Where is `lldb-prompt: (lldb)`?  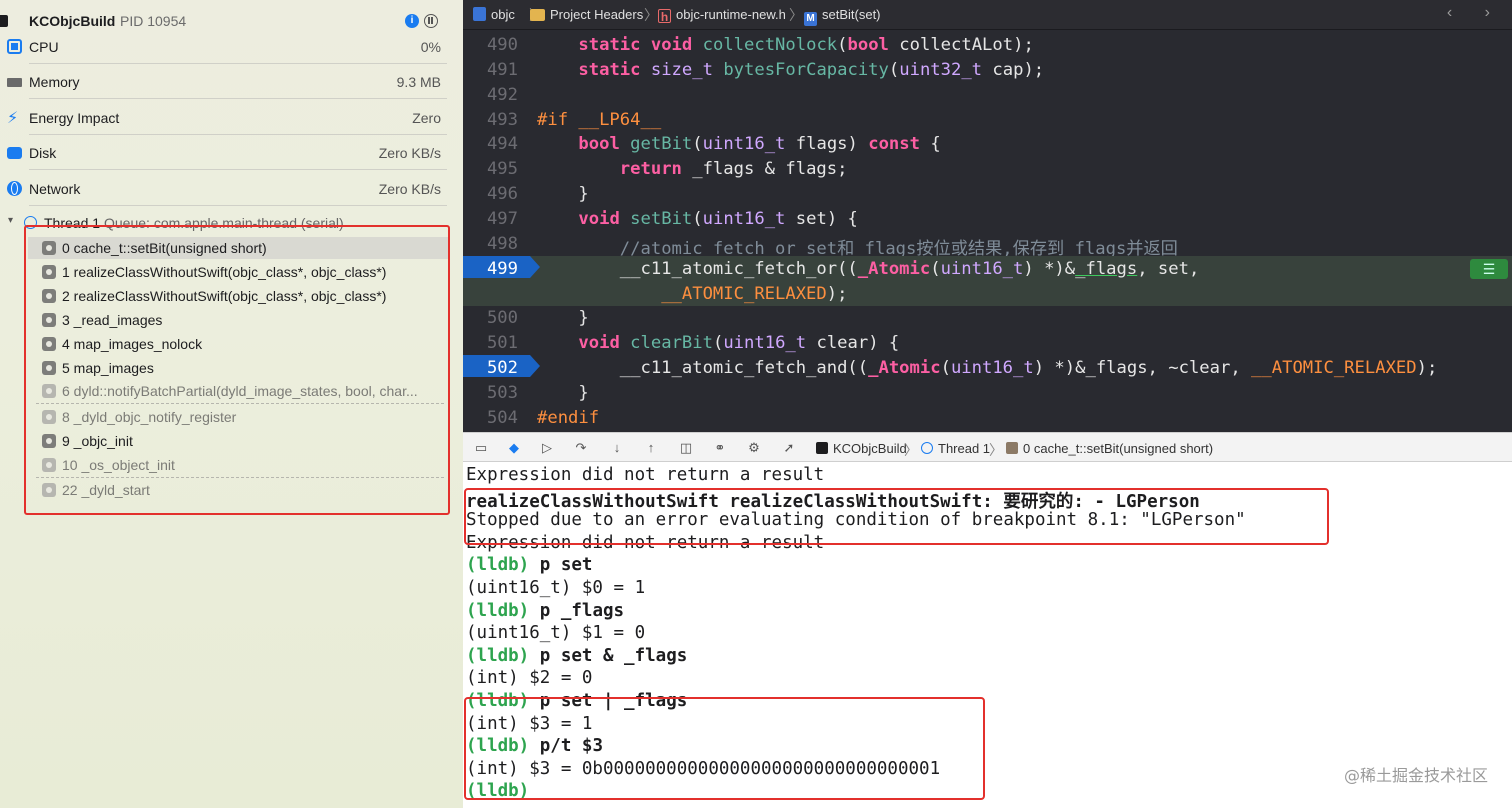
lldb-prompt: (lldb) is located at coordinates (498, 610).